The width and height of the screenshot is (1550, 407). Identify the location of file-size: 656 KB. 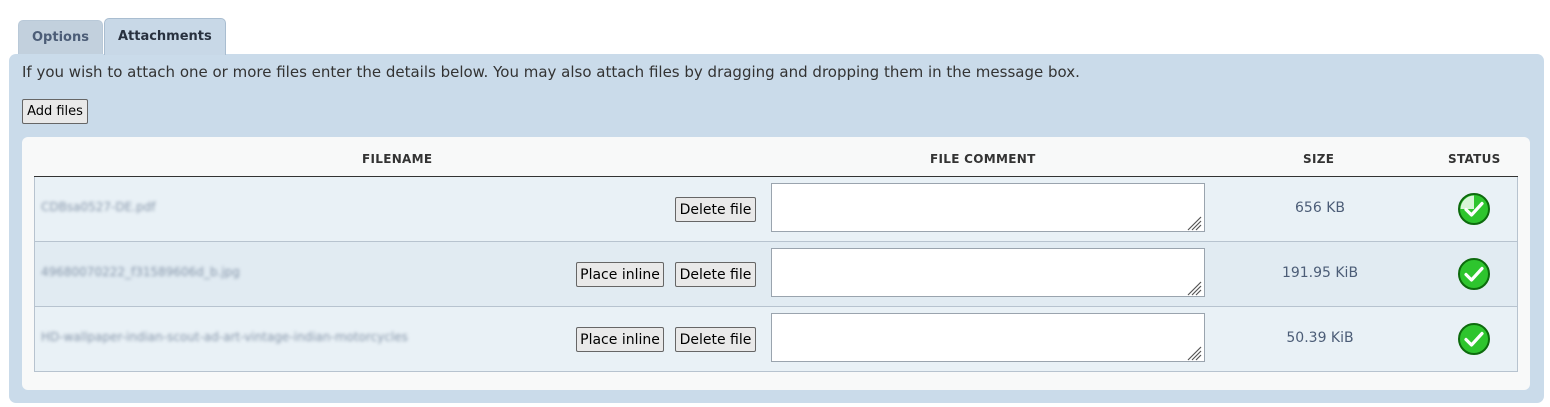
(1320, 208).